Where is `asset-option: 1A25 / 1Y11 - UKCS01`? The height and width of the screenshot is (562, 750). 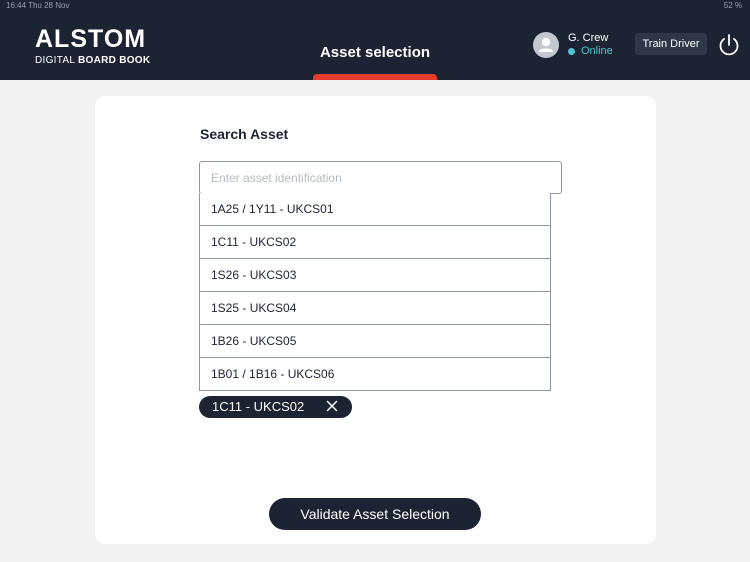
asset-option: 1A25 / 1Y11 - UKCS01 is located at coordinates (375, 209).